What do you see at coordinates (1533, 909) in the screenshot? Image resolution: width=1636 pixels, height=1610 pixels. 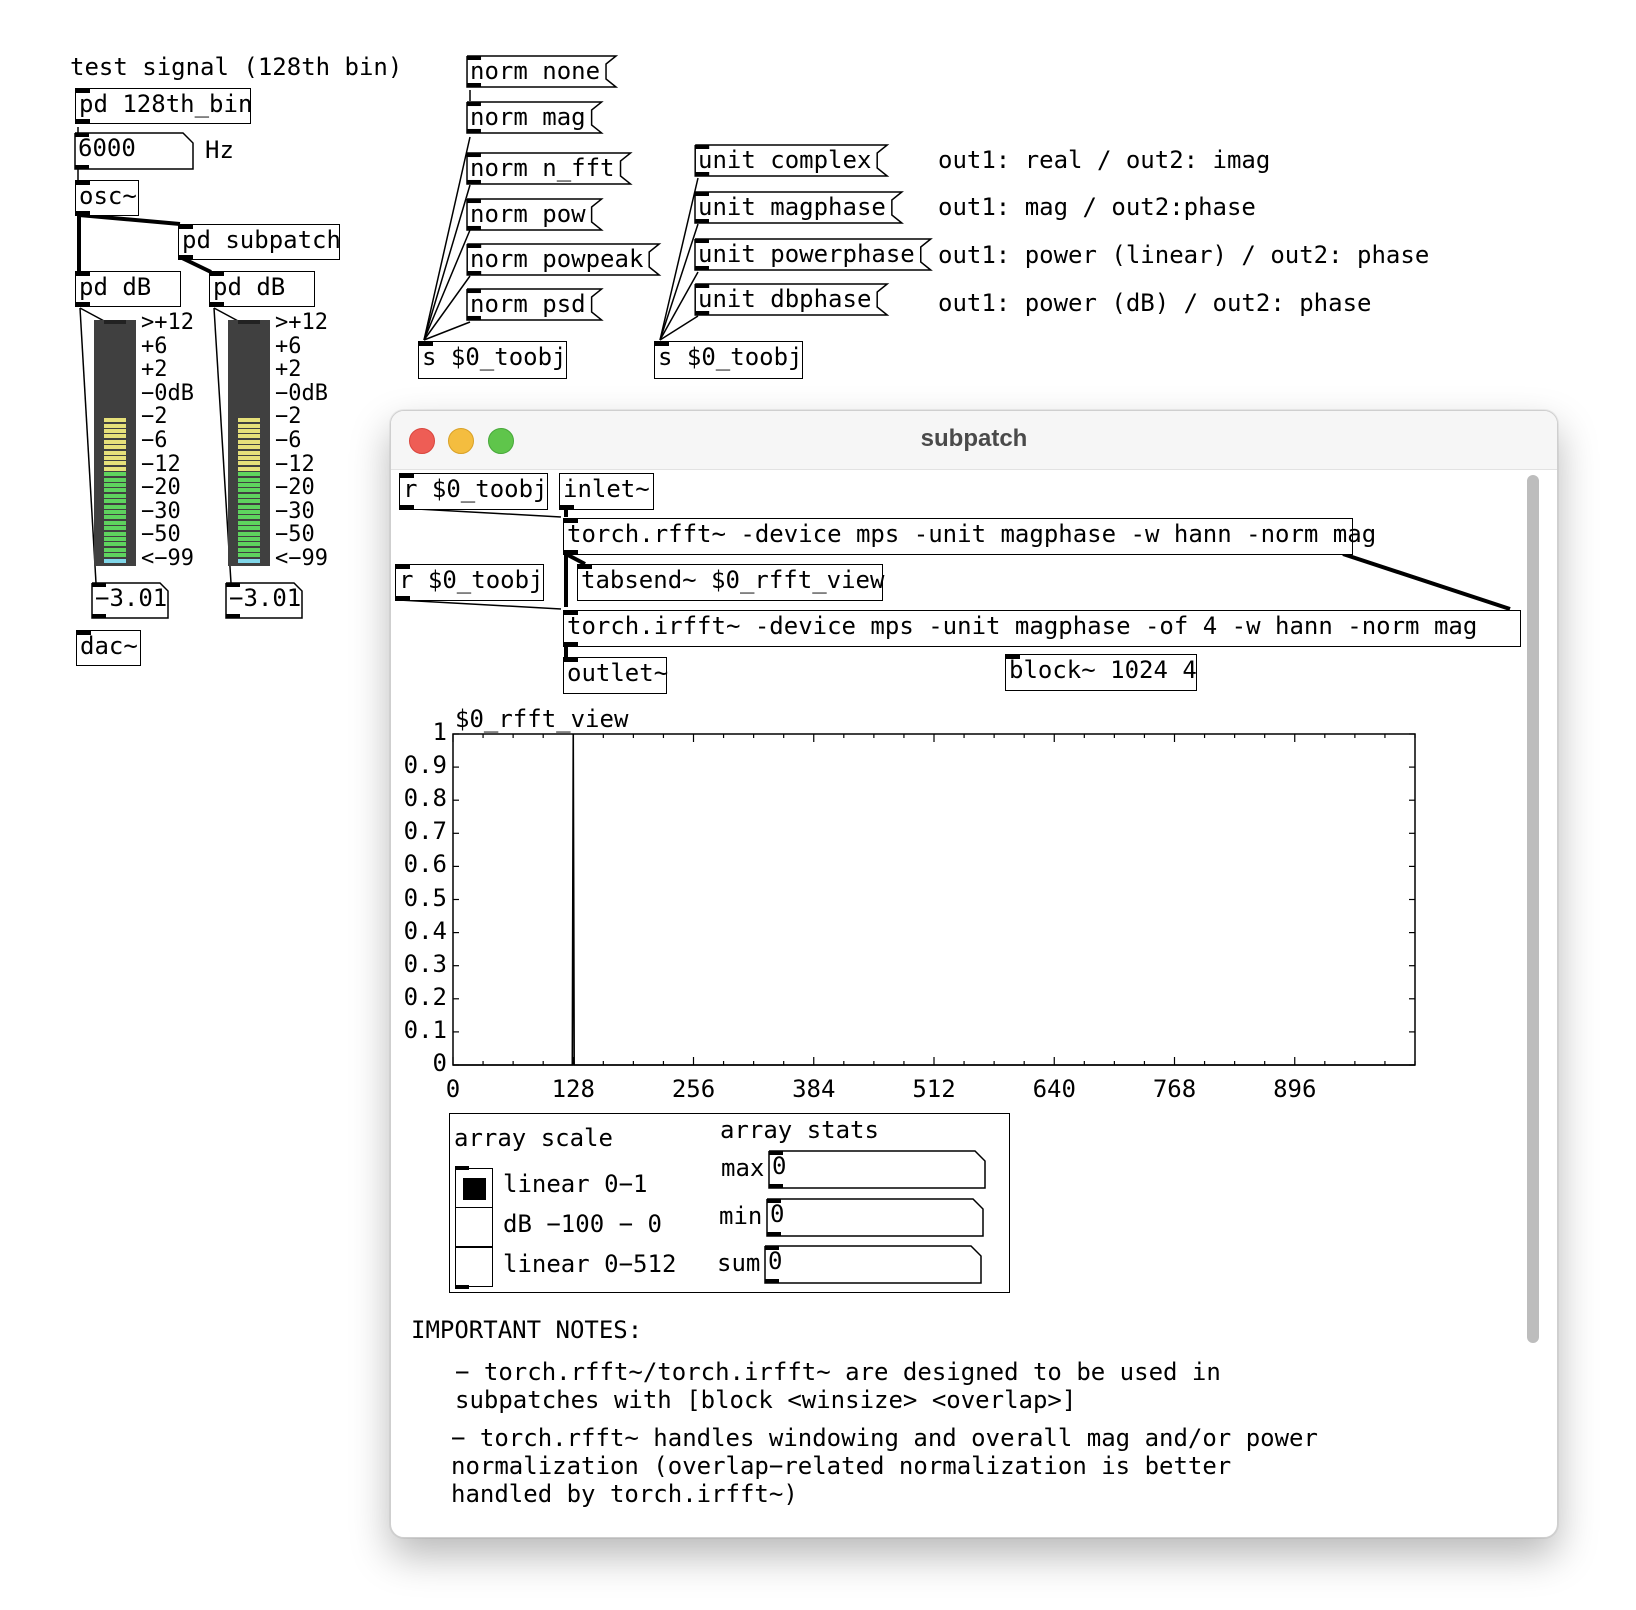 I see `vertical-scrollbar` at bounding box center [1533, 909].